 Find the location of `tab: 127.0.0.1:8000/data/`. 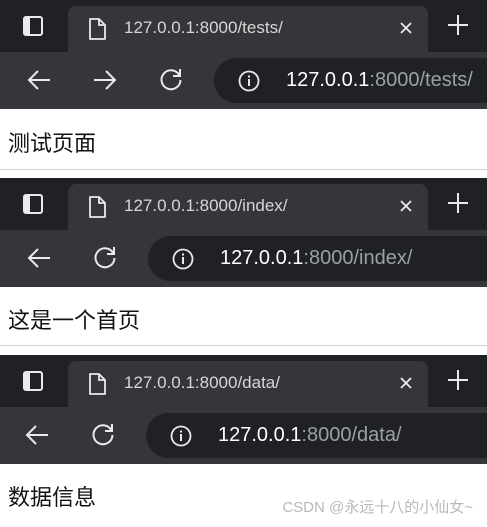

tab: 127.0.0.1:8000/data/ is located at coordinates (248, 384).